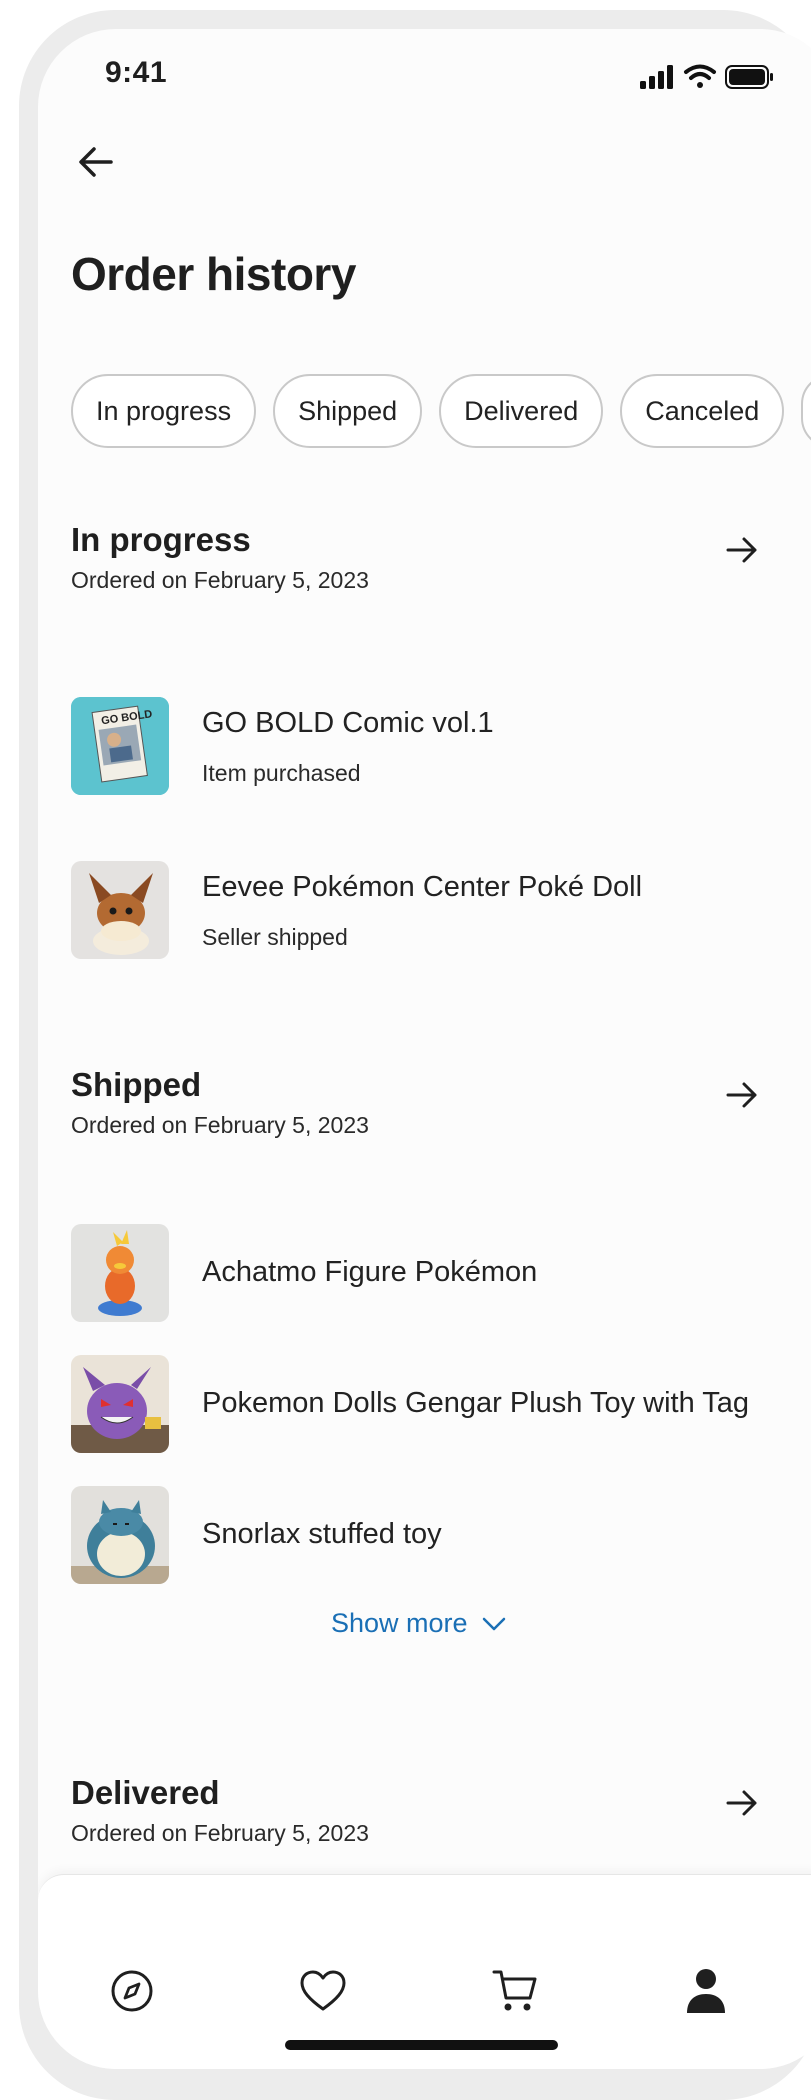  I want to click on item-status: Seller shipped, so click(275, 937).